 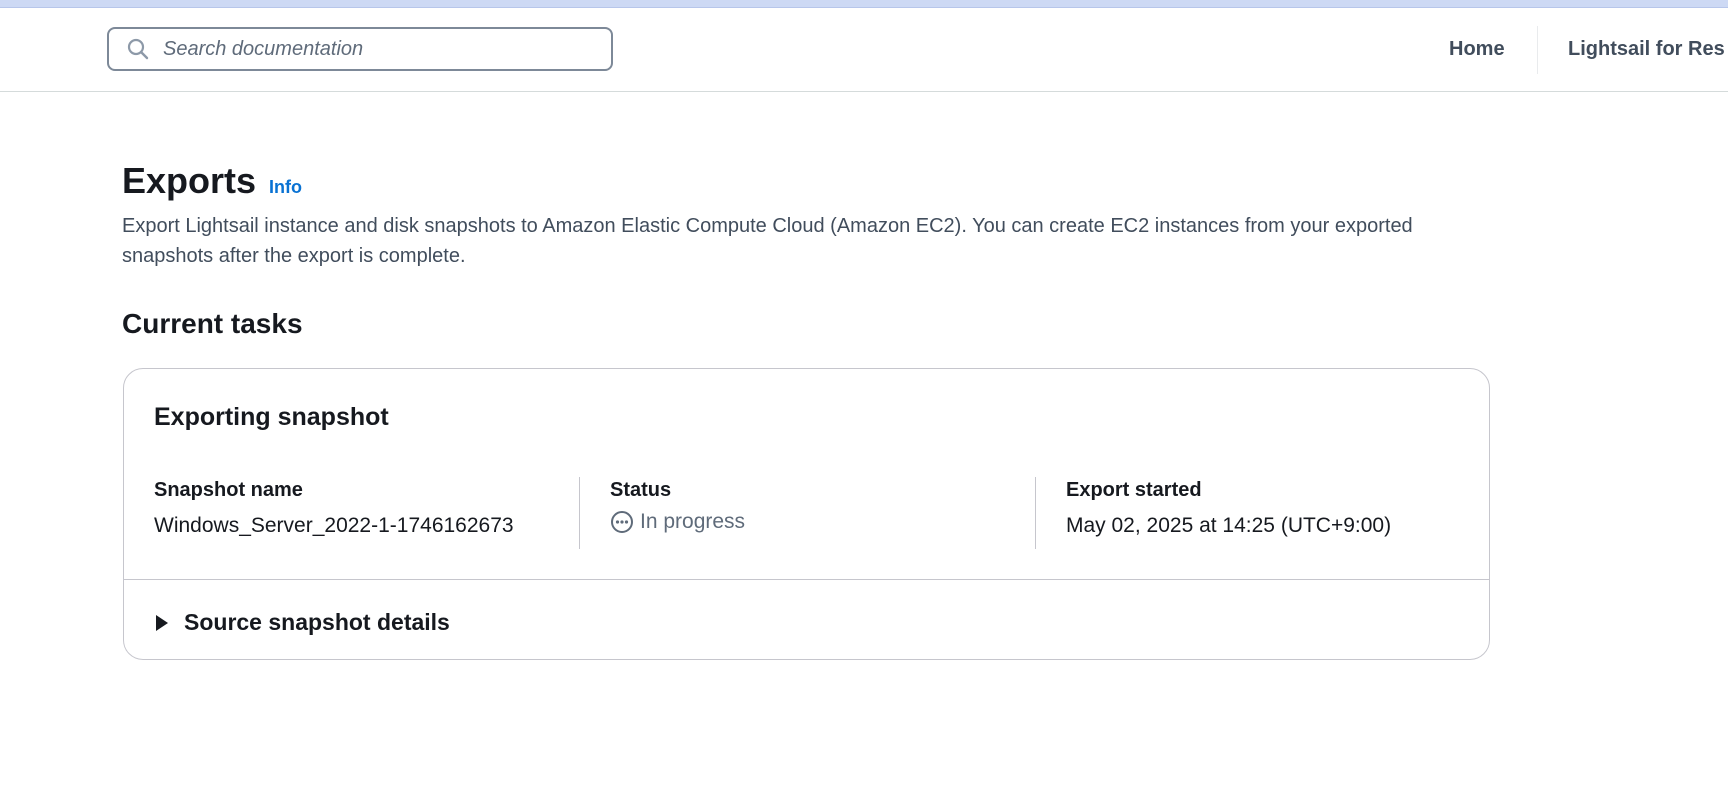 I want to click on status-label: Status, so click(x=641, y=490).